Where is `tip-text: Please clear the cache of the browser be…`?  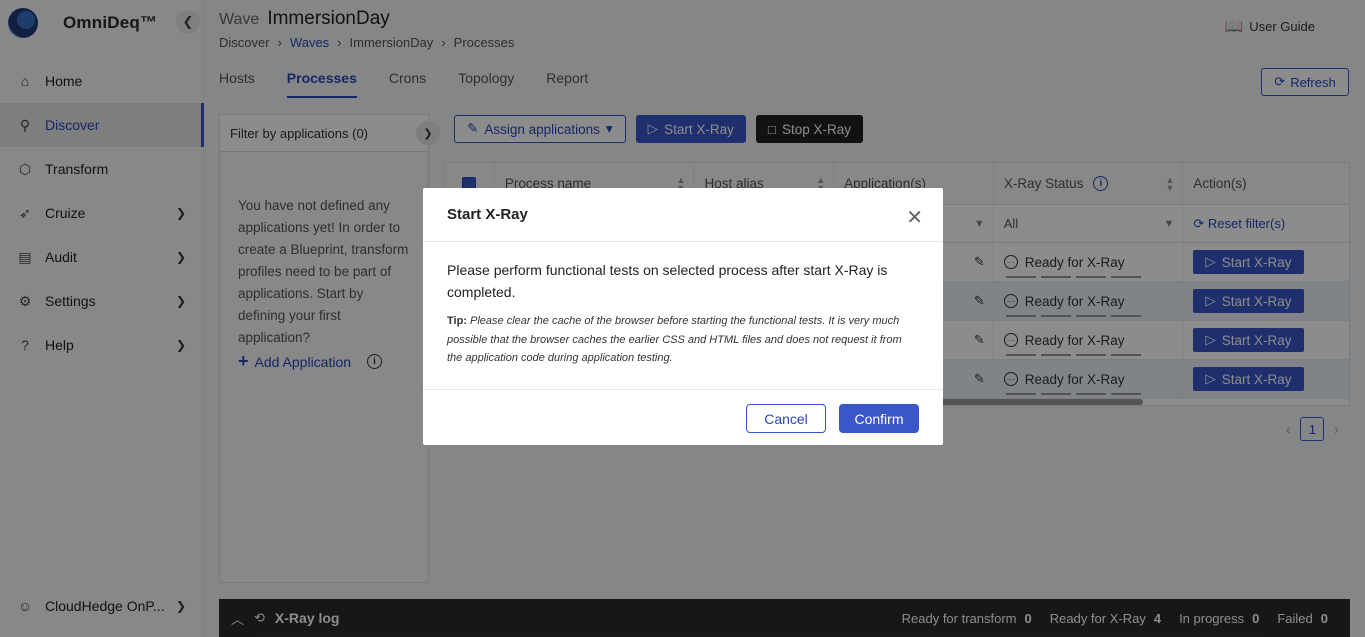 tip-text: Please clear the cache of the browser be… is located at coordinates (674, 339).